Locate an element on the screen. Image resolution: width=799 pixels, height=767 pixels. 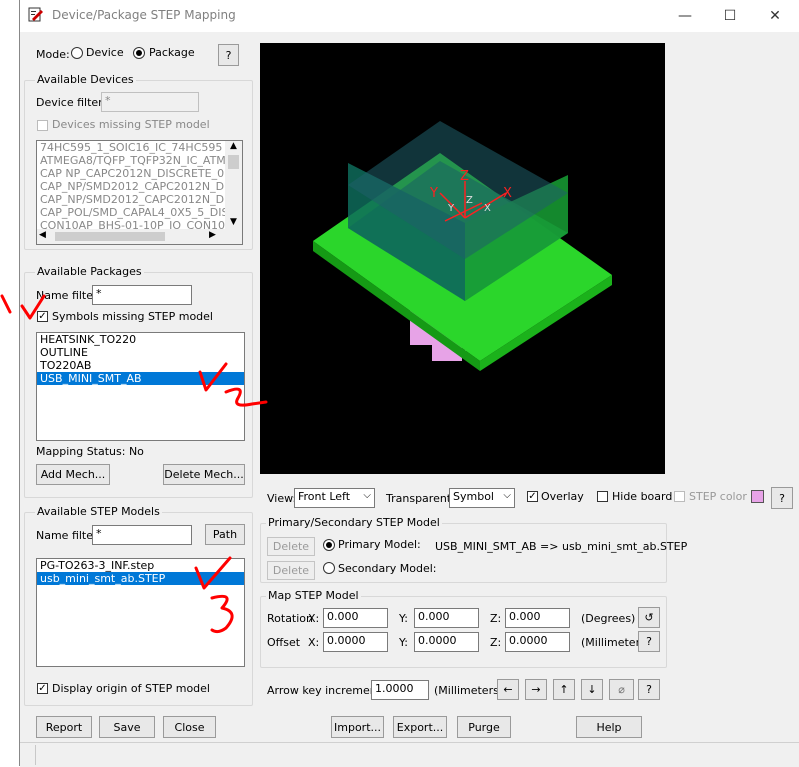
annotation-overlay: 1 2 3 is located at coordinates (134, 464).